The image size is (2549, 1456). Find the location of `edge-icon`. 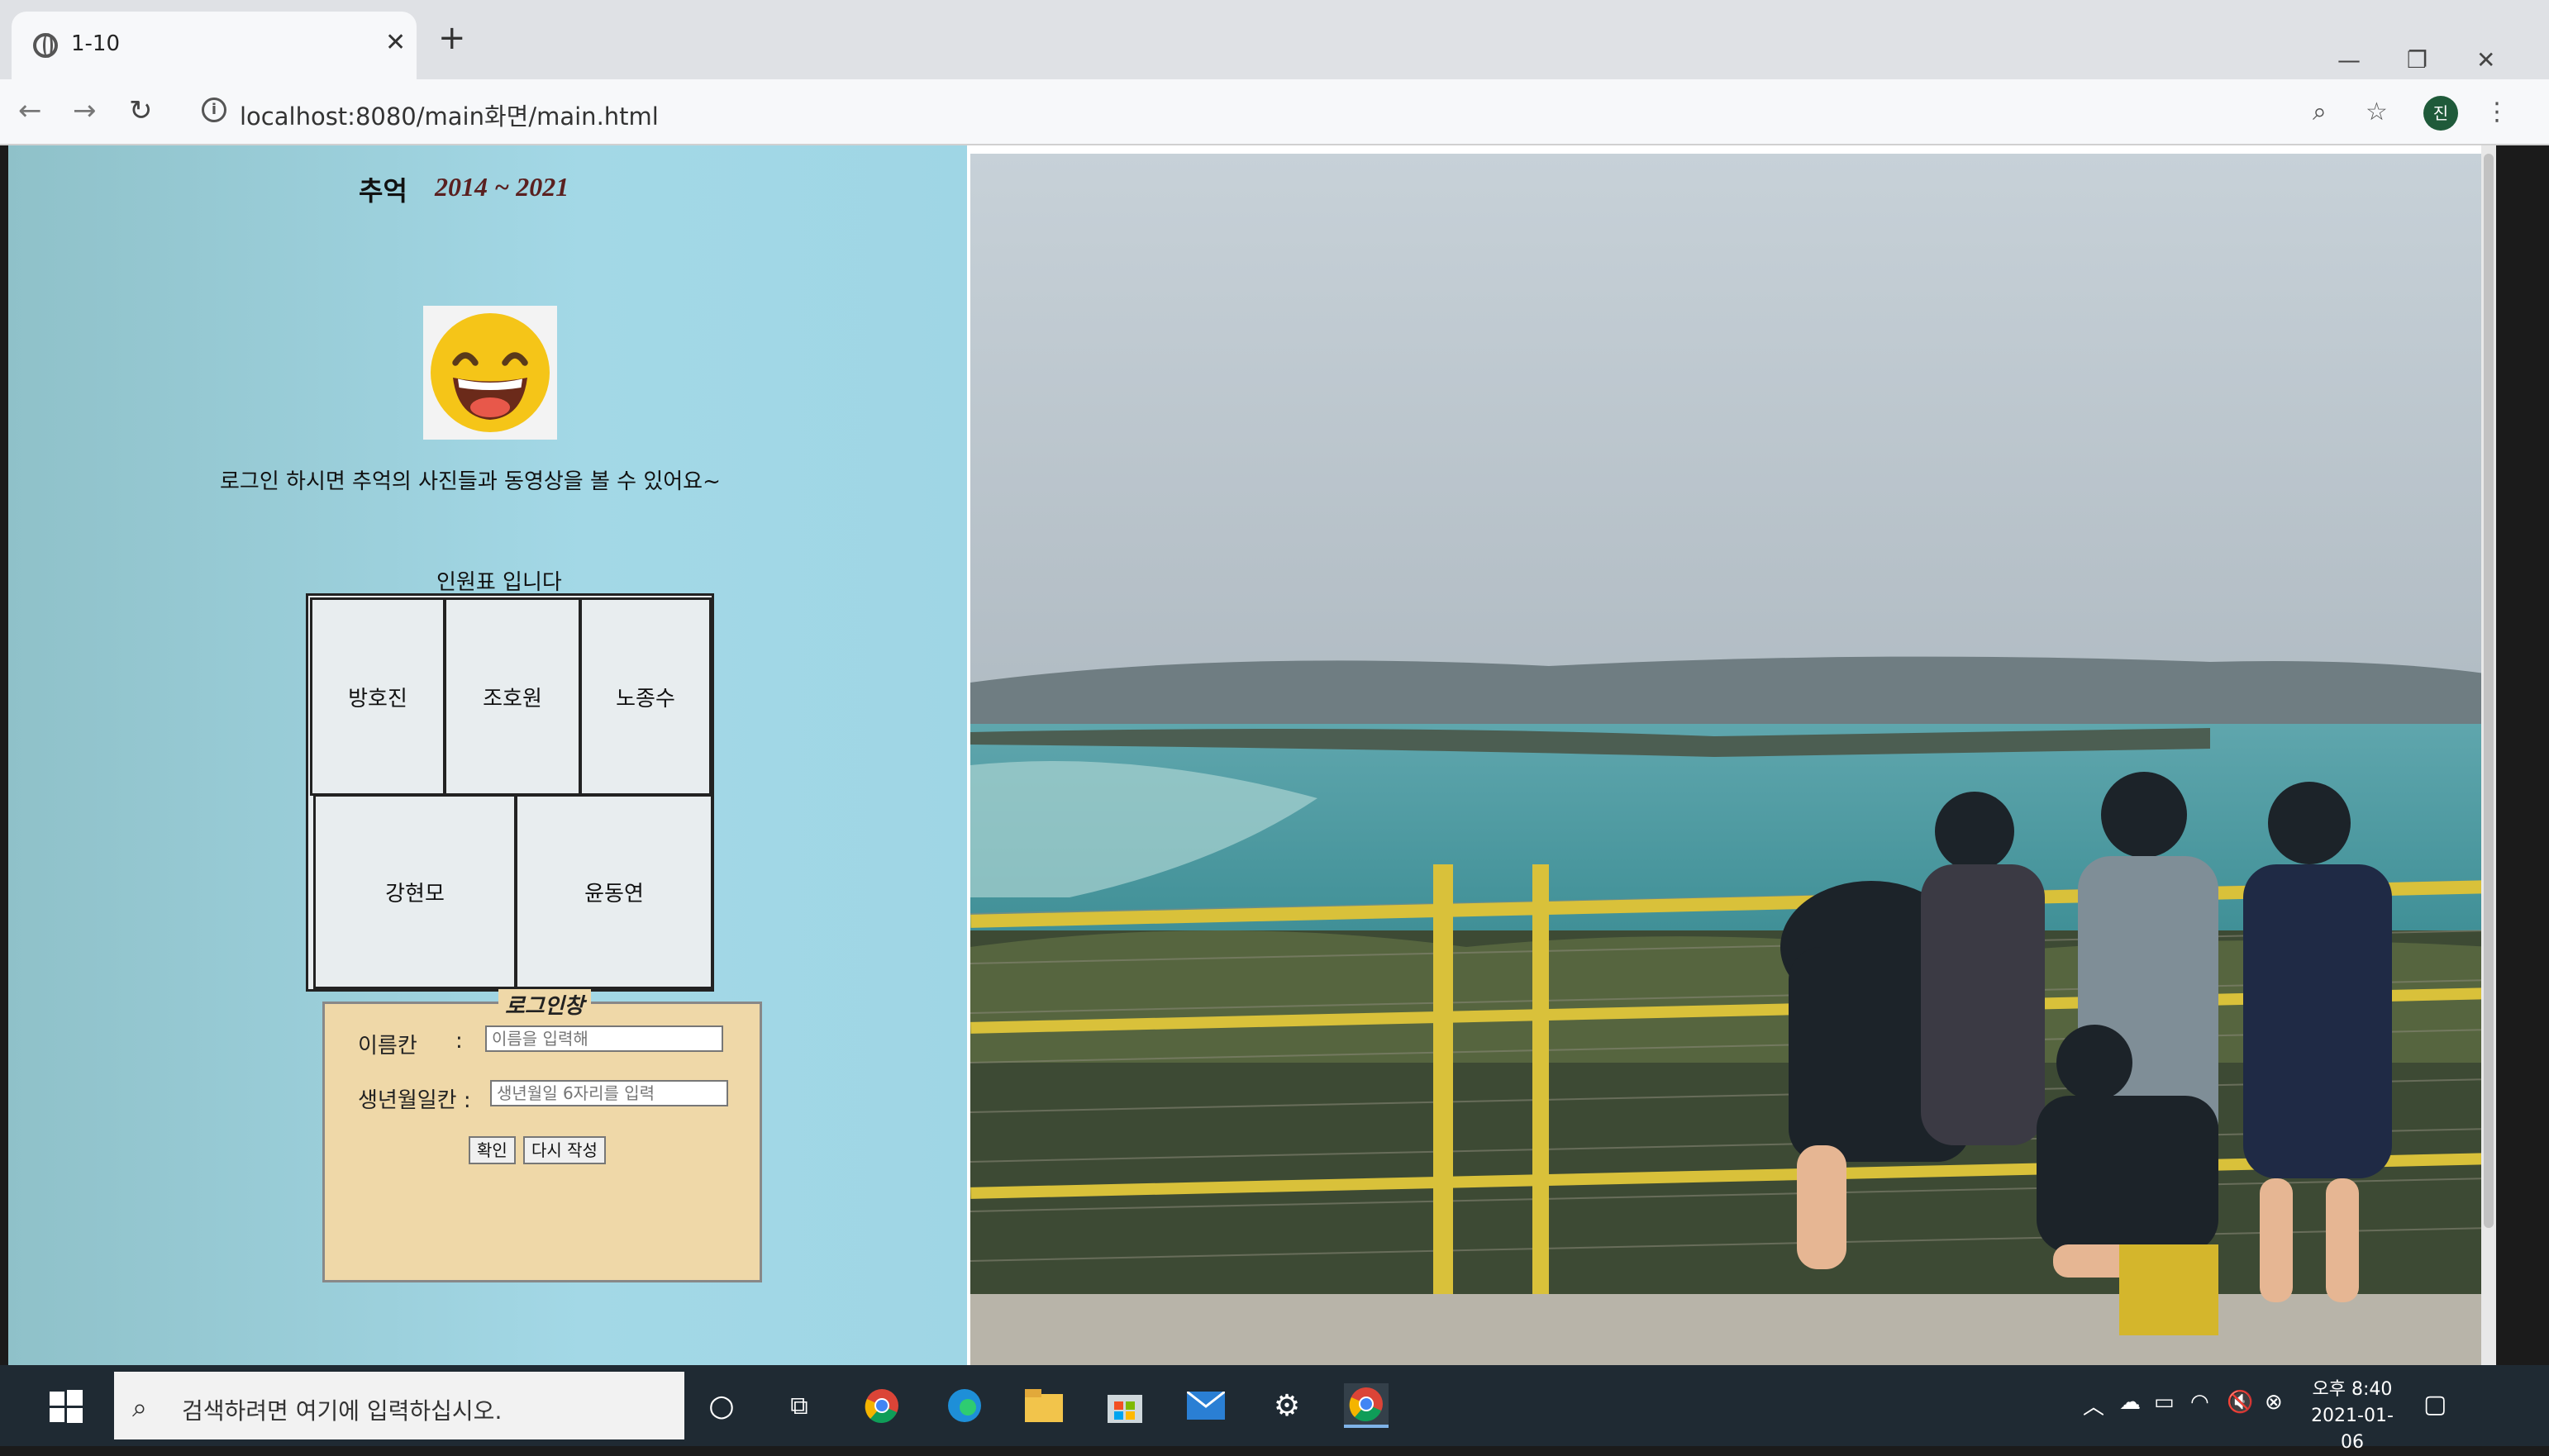

edge-icon is located at coordinates (964, 1405).